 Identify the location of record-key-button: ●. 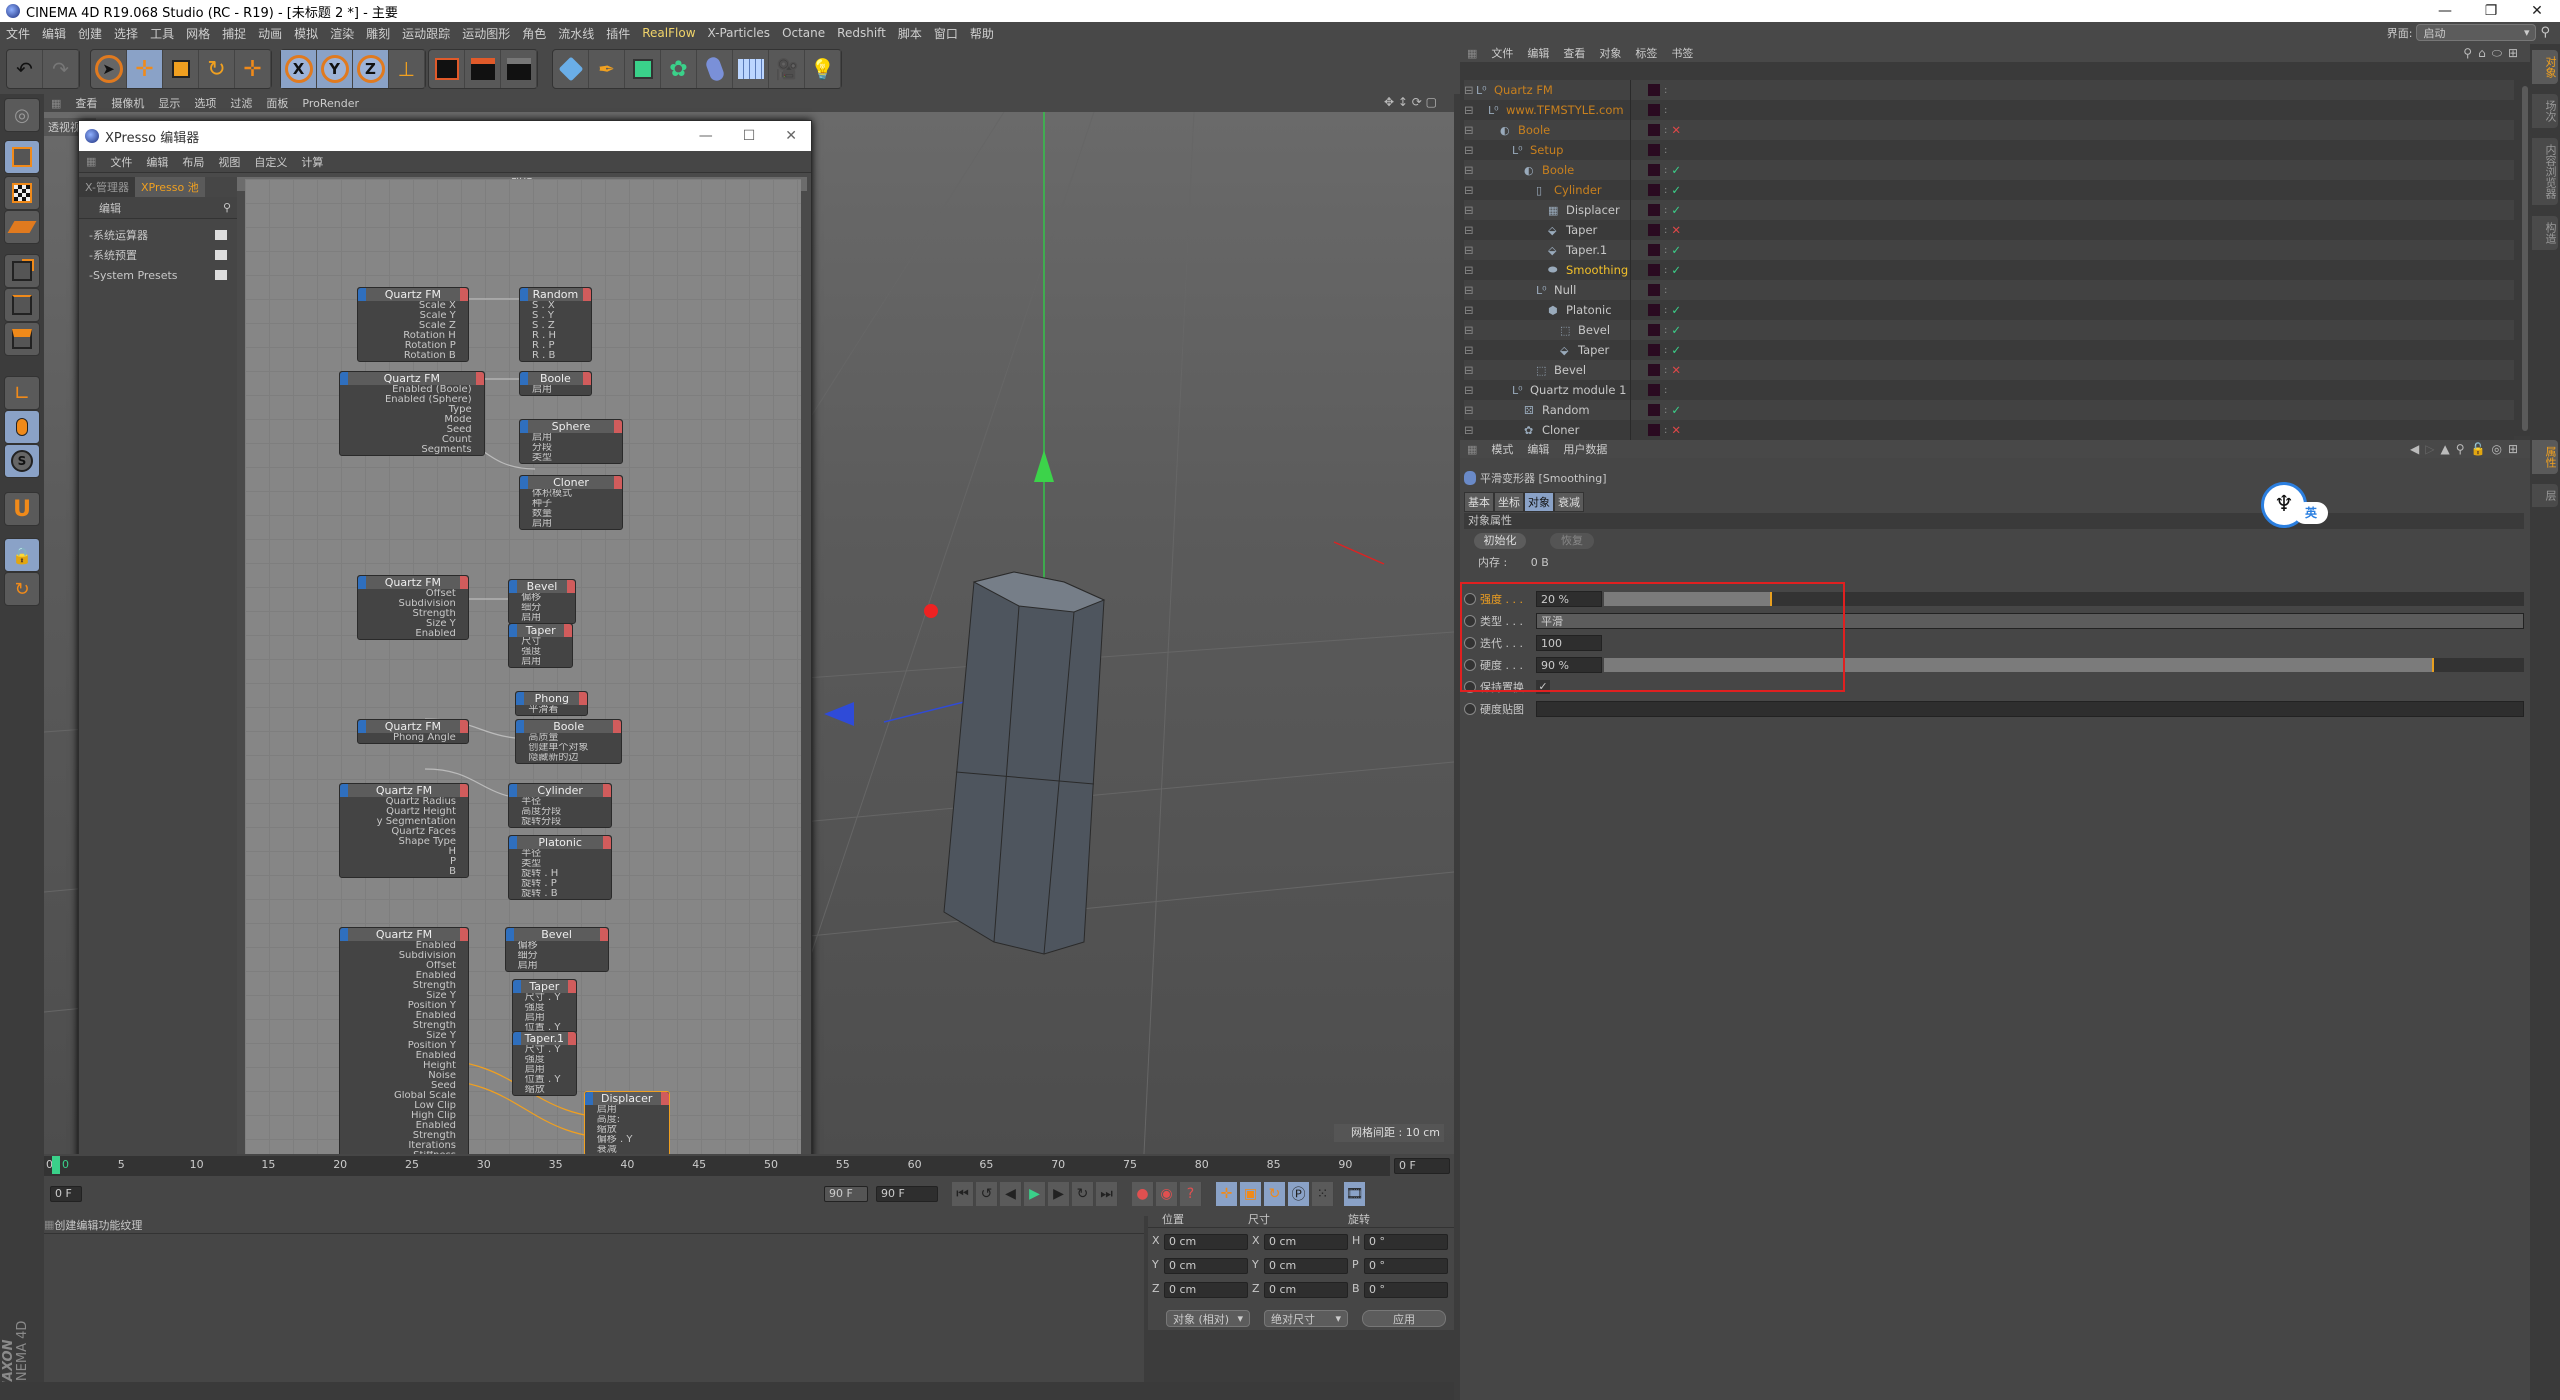
(1143, 1194).